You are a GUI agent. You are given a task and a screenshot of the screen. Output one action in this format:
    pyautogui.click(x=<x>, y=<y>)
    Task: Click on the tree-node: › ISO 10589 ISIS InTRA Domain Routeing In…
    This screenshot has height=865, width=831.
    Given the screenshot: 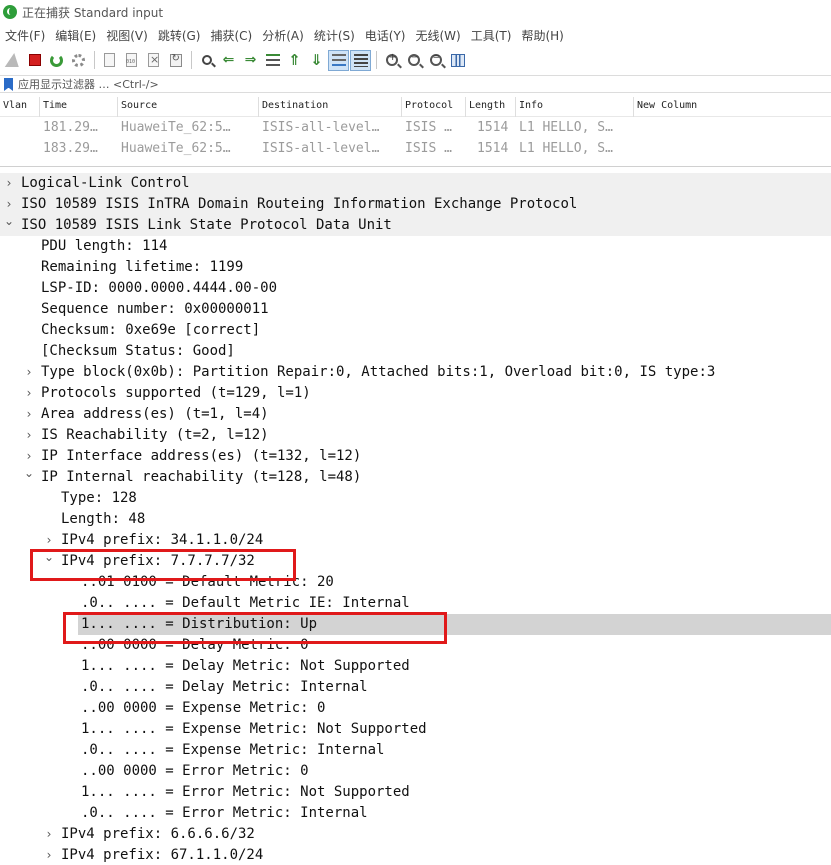 What is the action you would take?
    pyautogui.click(x=415, y=204)
    